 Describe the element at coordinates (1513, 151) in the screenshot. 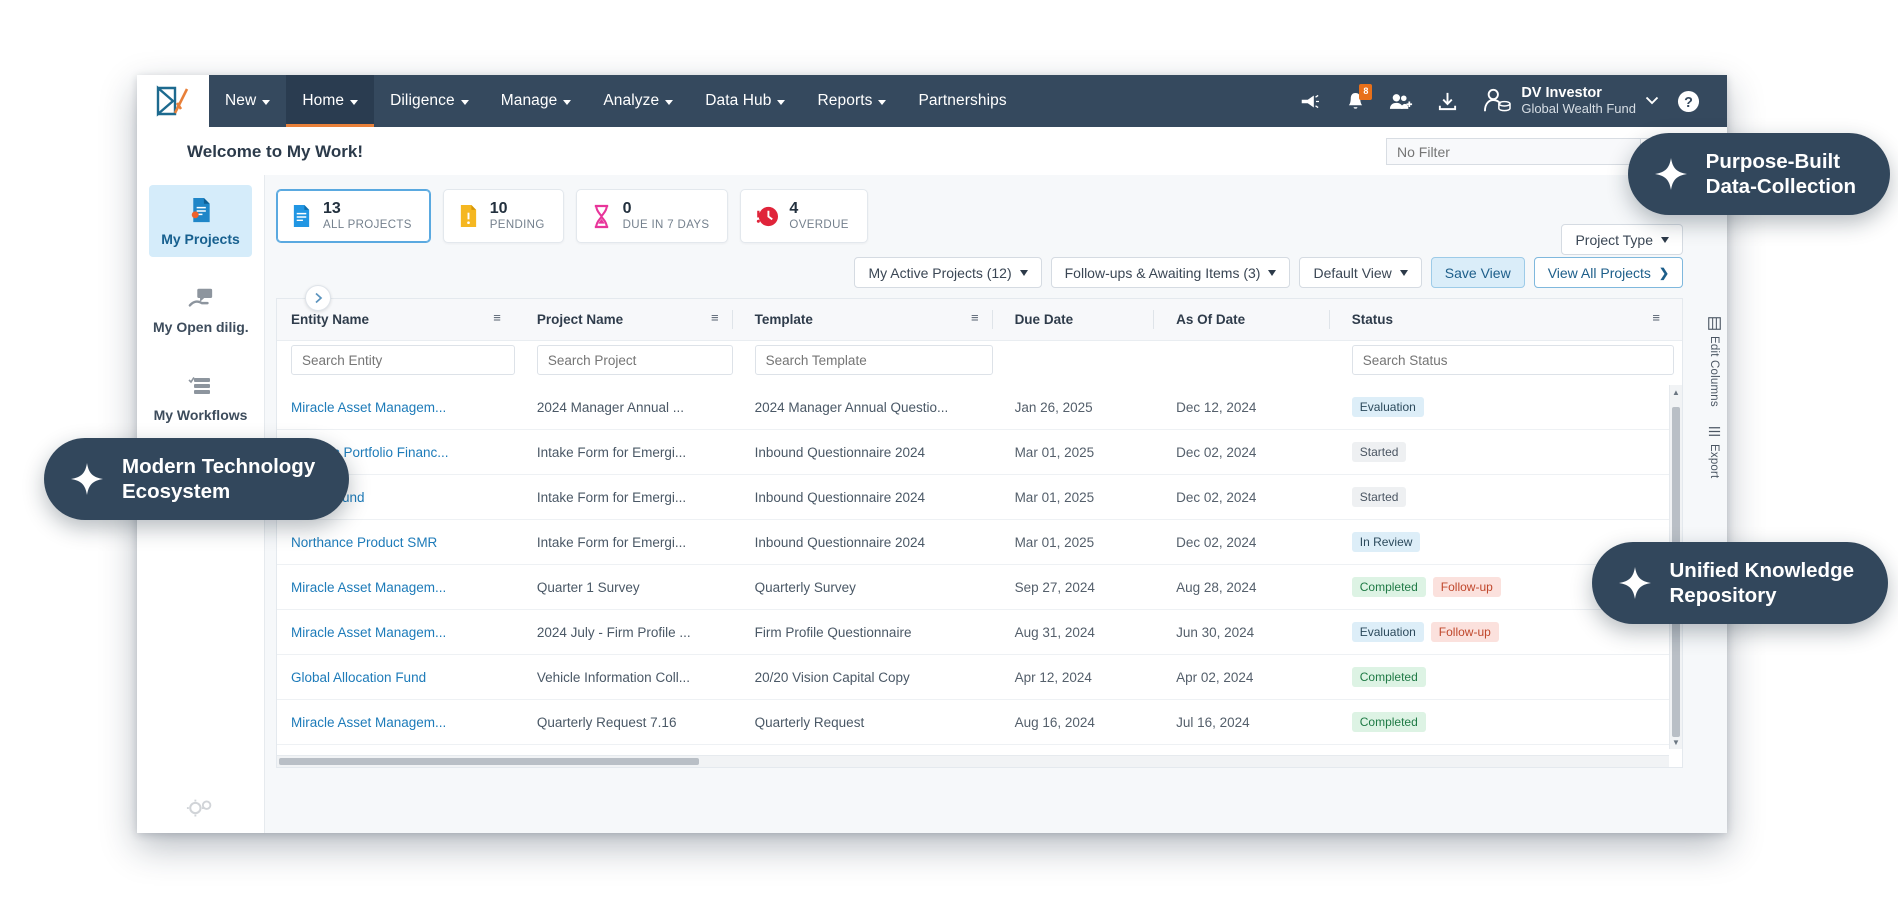

I see `filter-input` at that location.